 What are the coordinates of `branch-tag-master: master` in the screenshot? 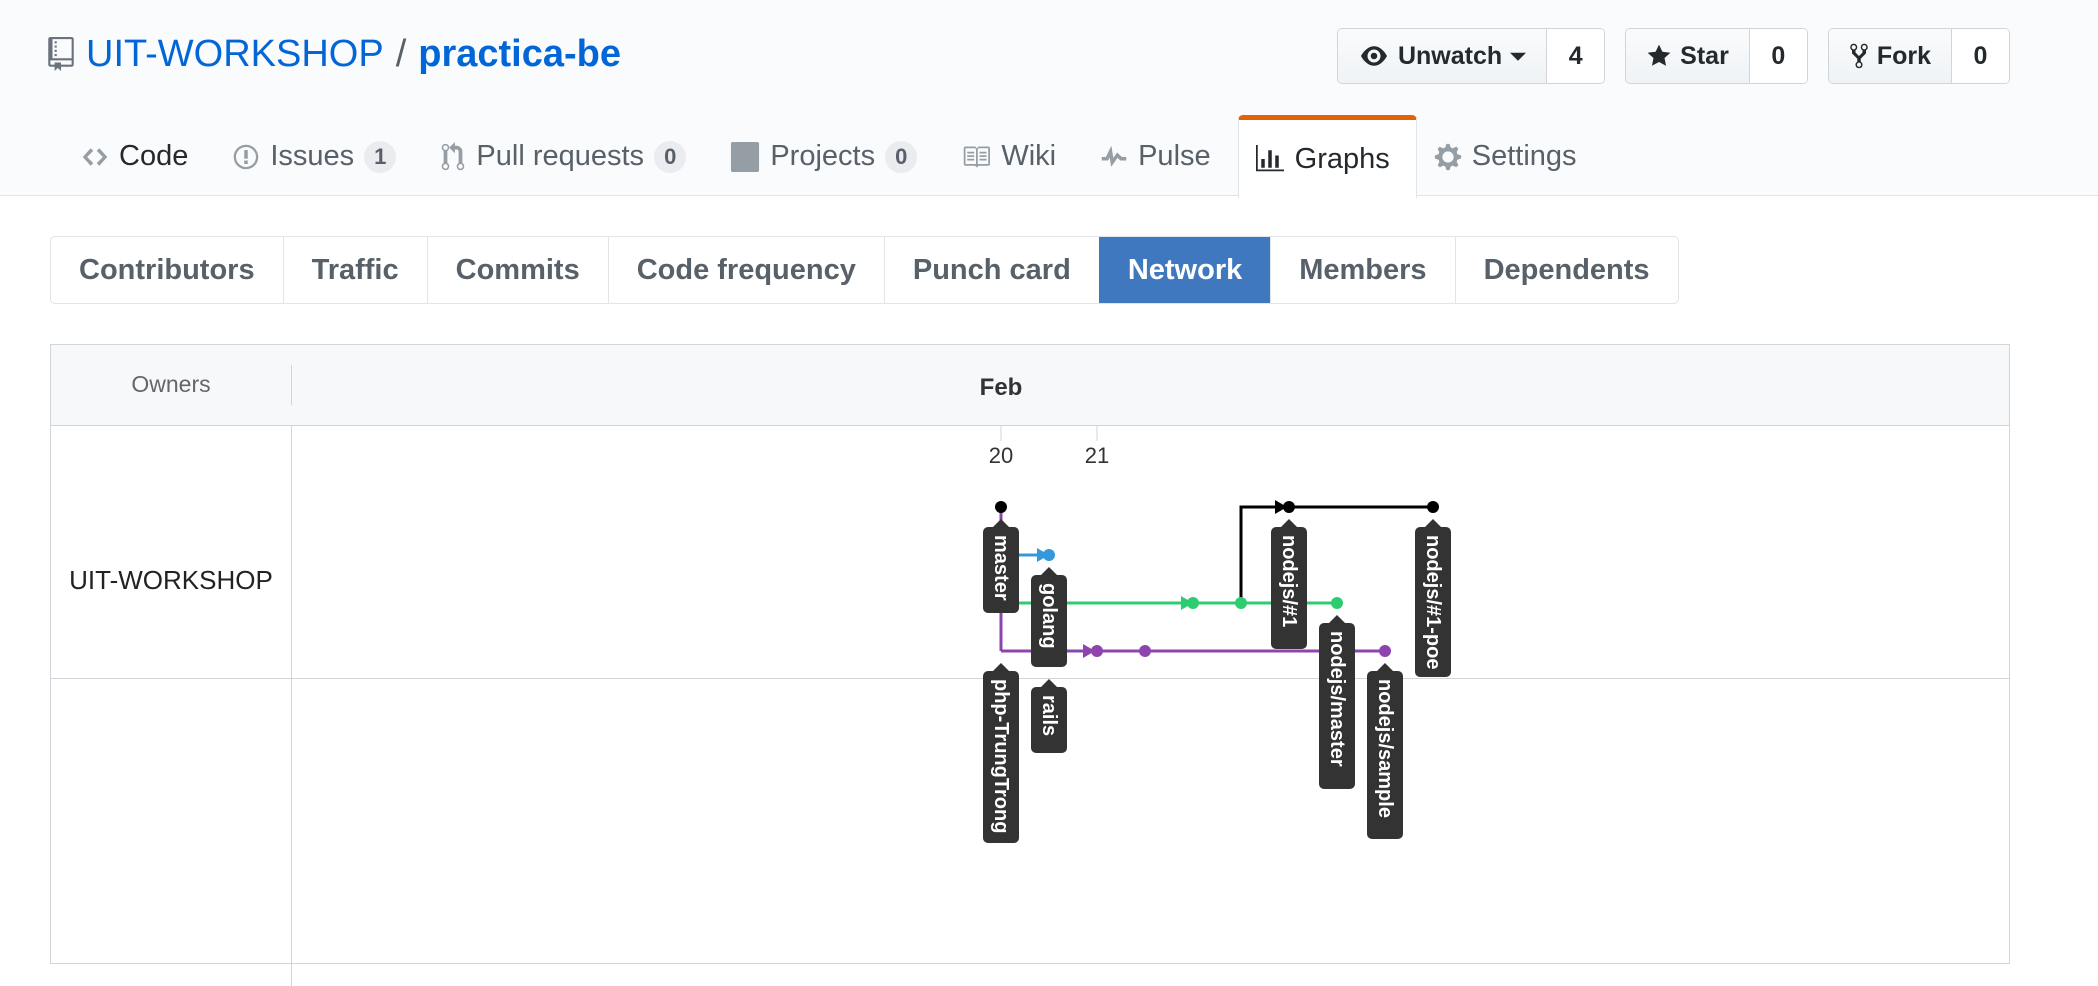 It's located at (1001, 566).